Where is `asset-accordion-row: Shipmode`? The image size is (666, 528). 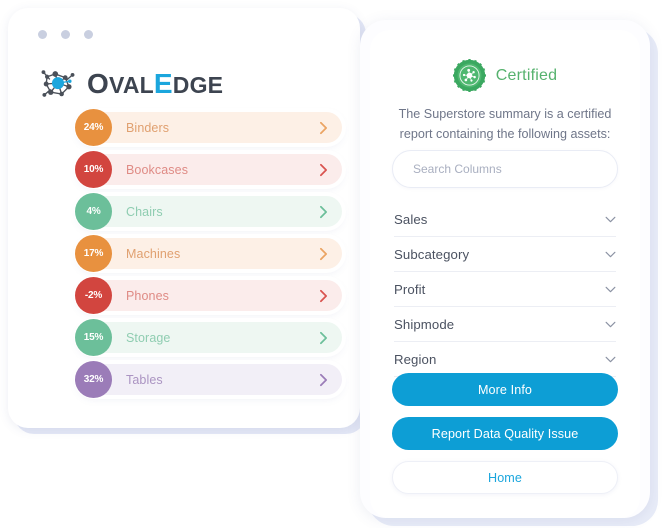
asset-accordion-row: Shipmode is located at coordinates (505, 324).